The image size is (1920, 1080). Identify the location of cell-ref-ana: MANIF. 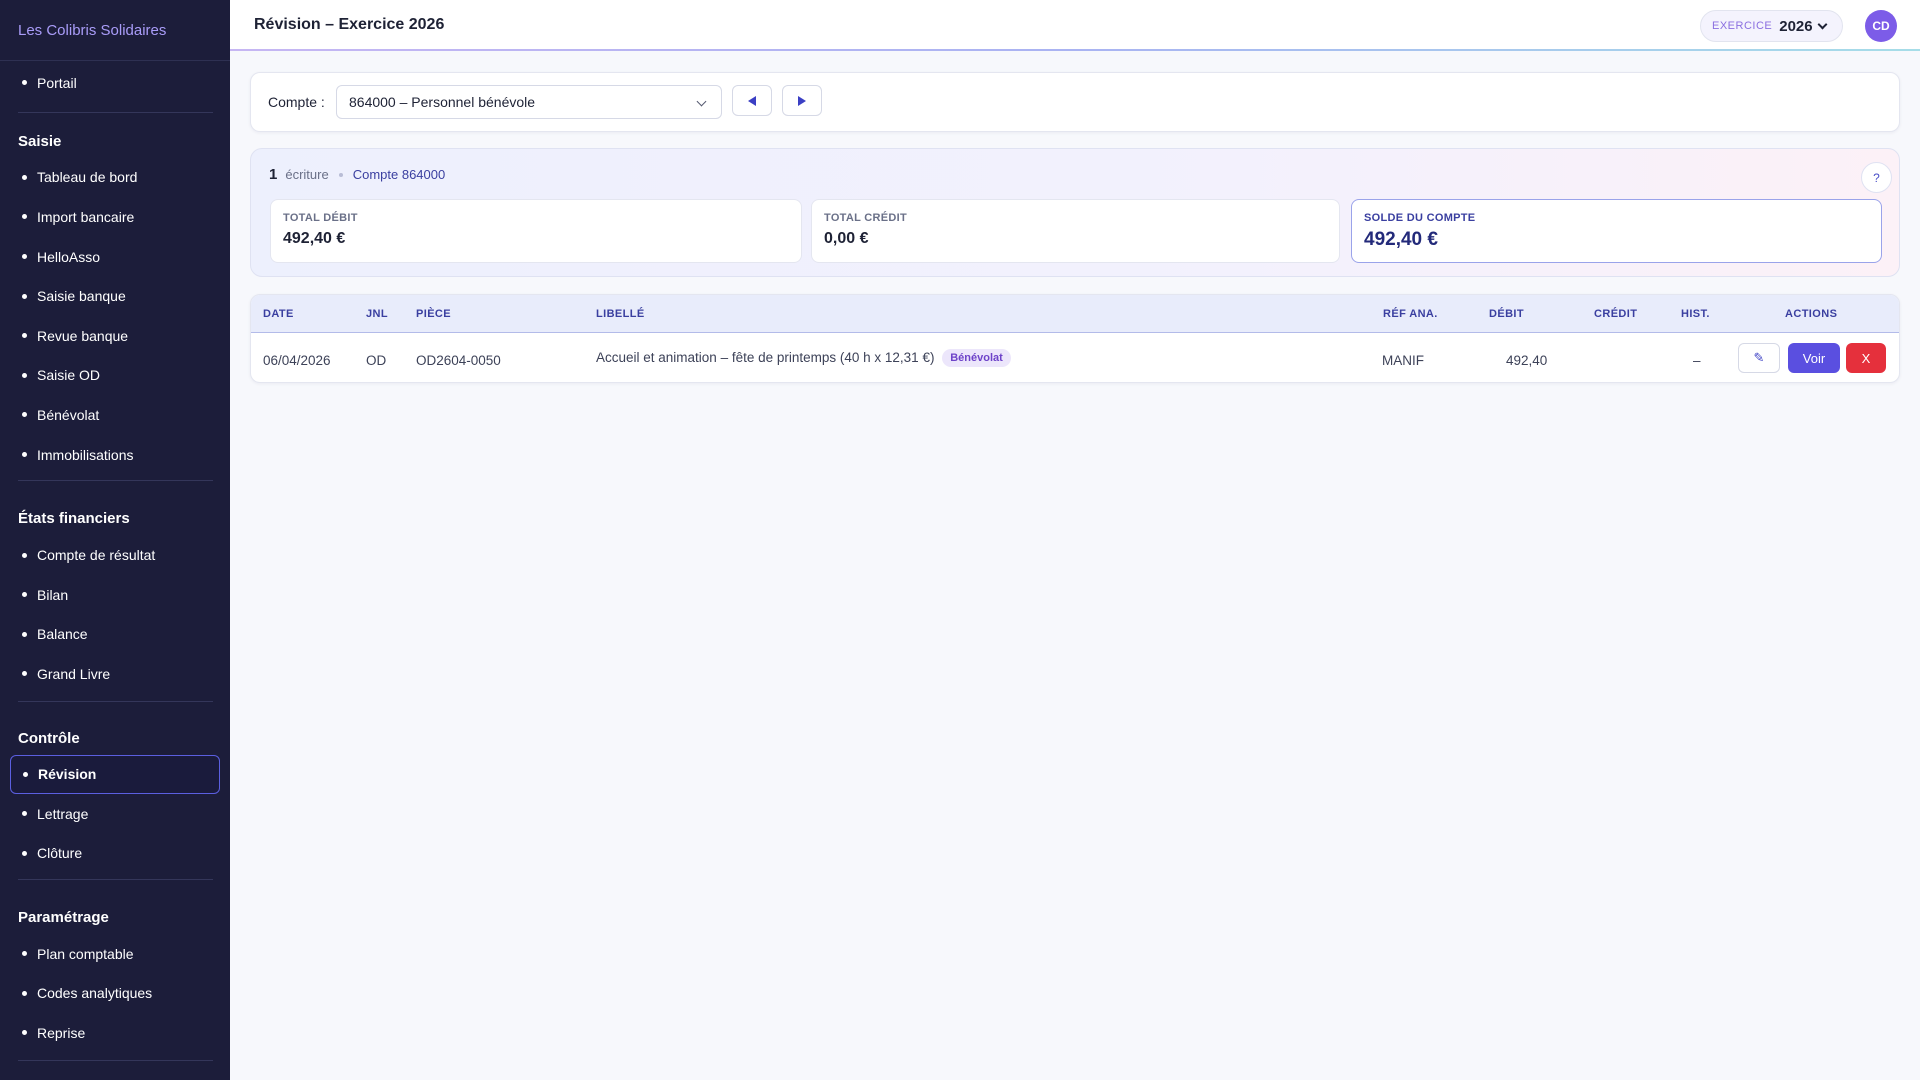
(1403, 360).